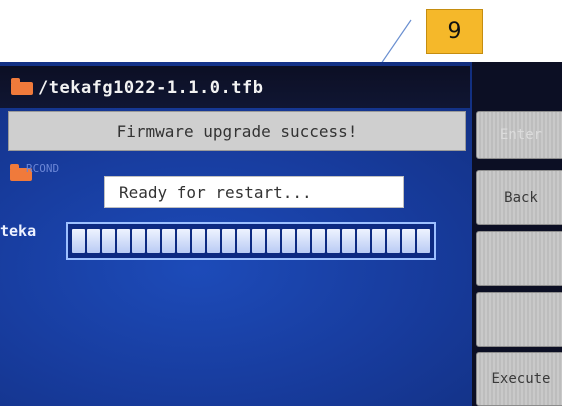  What do you see at coordinates (151, 88) in the screenshot?
I see `file-path: /tekafg1022-1.1.0.tfb` at bounding box center [151, 88].